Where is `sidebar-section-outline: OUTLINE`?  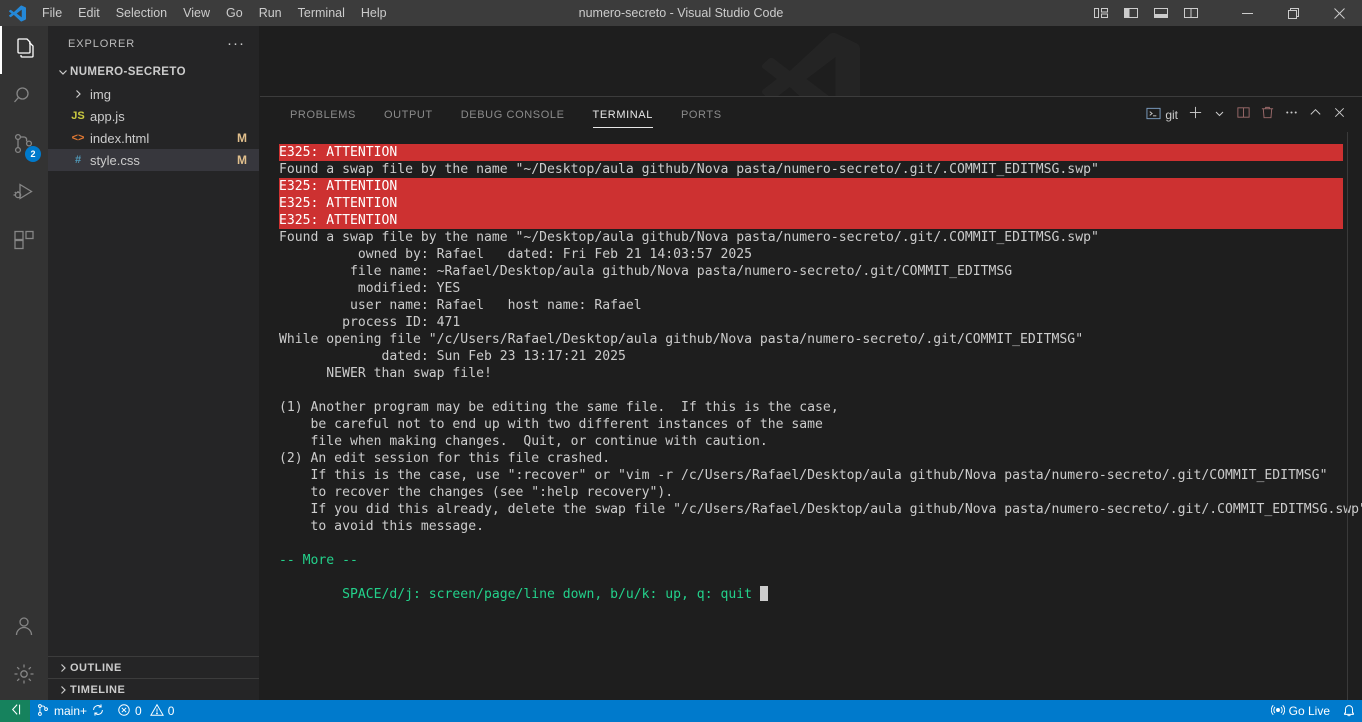
sidebar-section-outline: OUTLINE is located at coordinates (153, 667).